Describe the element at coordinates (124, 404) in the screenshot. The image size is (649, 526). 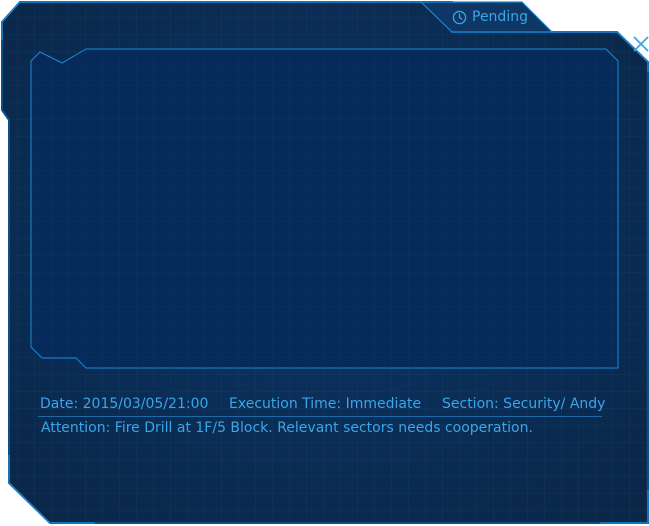
I see `notice-date: Date: 2015/03/05/21:00` at that location.